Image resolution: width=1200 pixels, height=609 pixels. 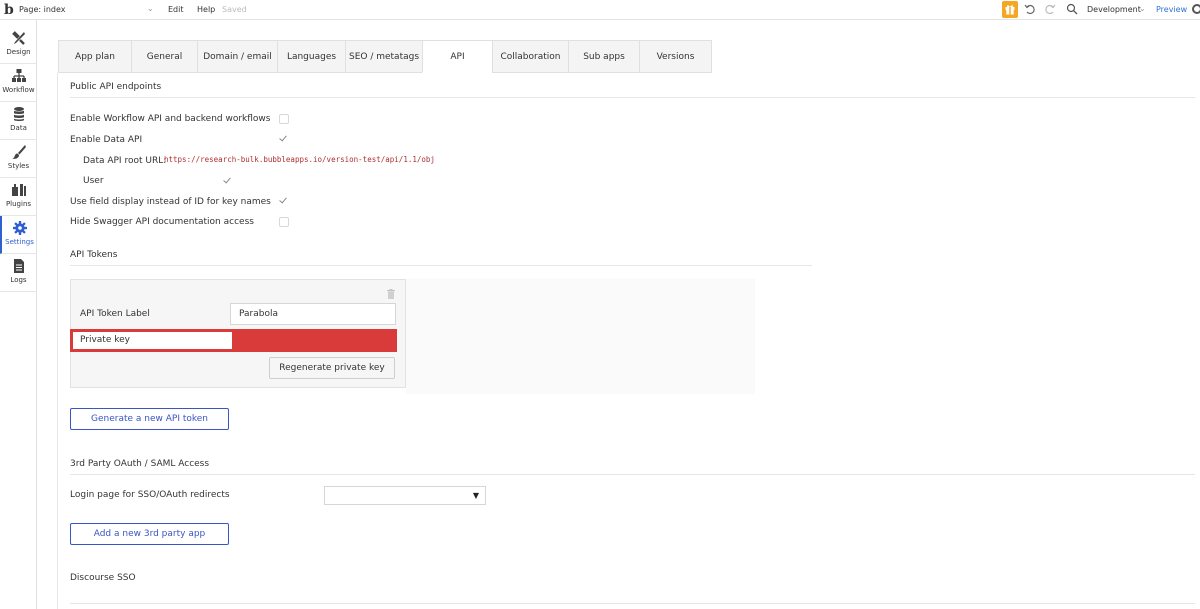 What do you see at coordinates (311, 56) in the screenshot?
I see `tab-languages: Languages` at bounding box center [311, 56].